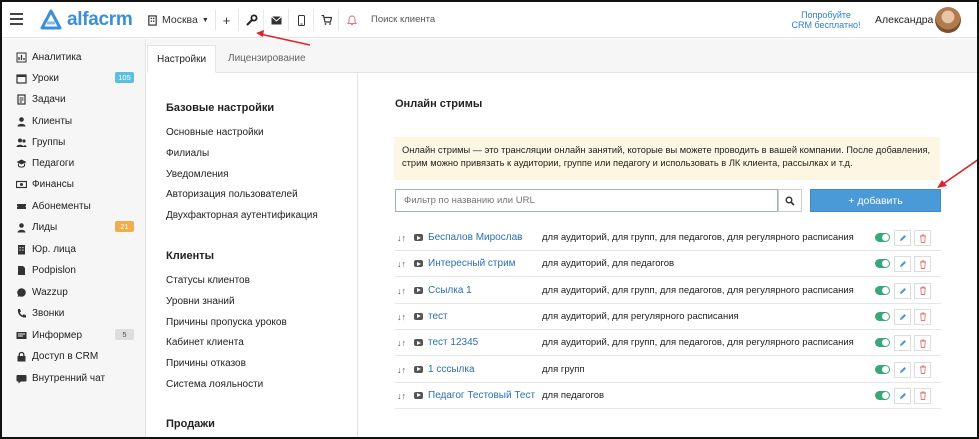  I want to click on logo: alfacrm, so click(86, 20).